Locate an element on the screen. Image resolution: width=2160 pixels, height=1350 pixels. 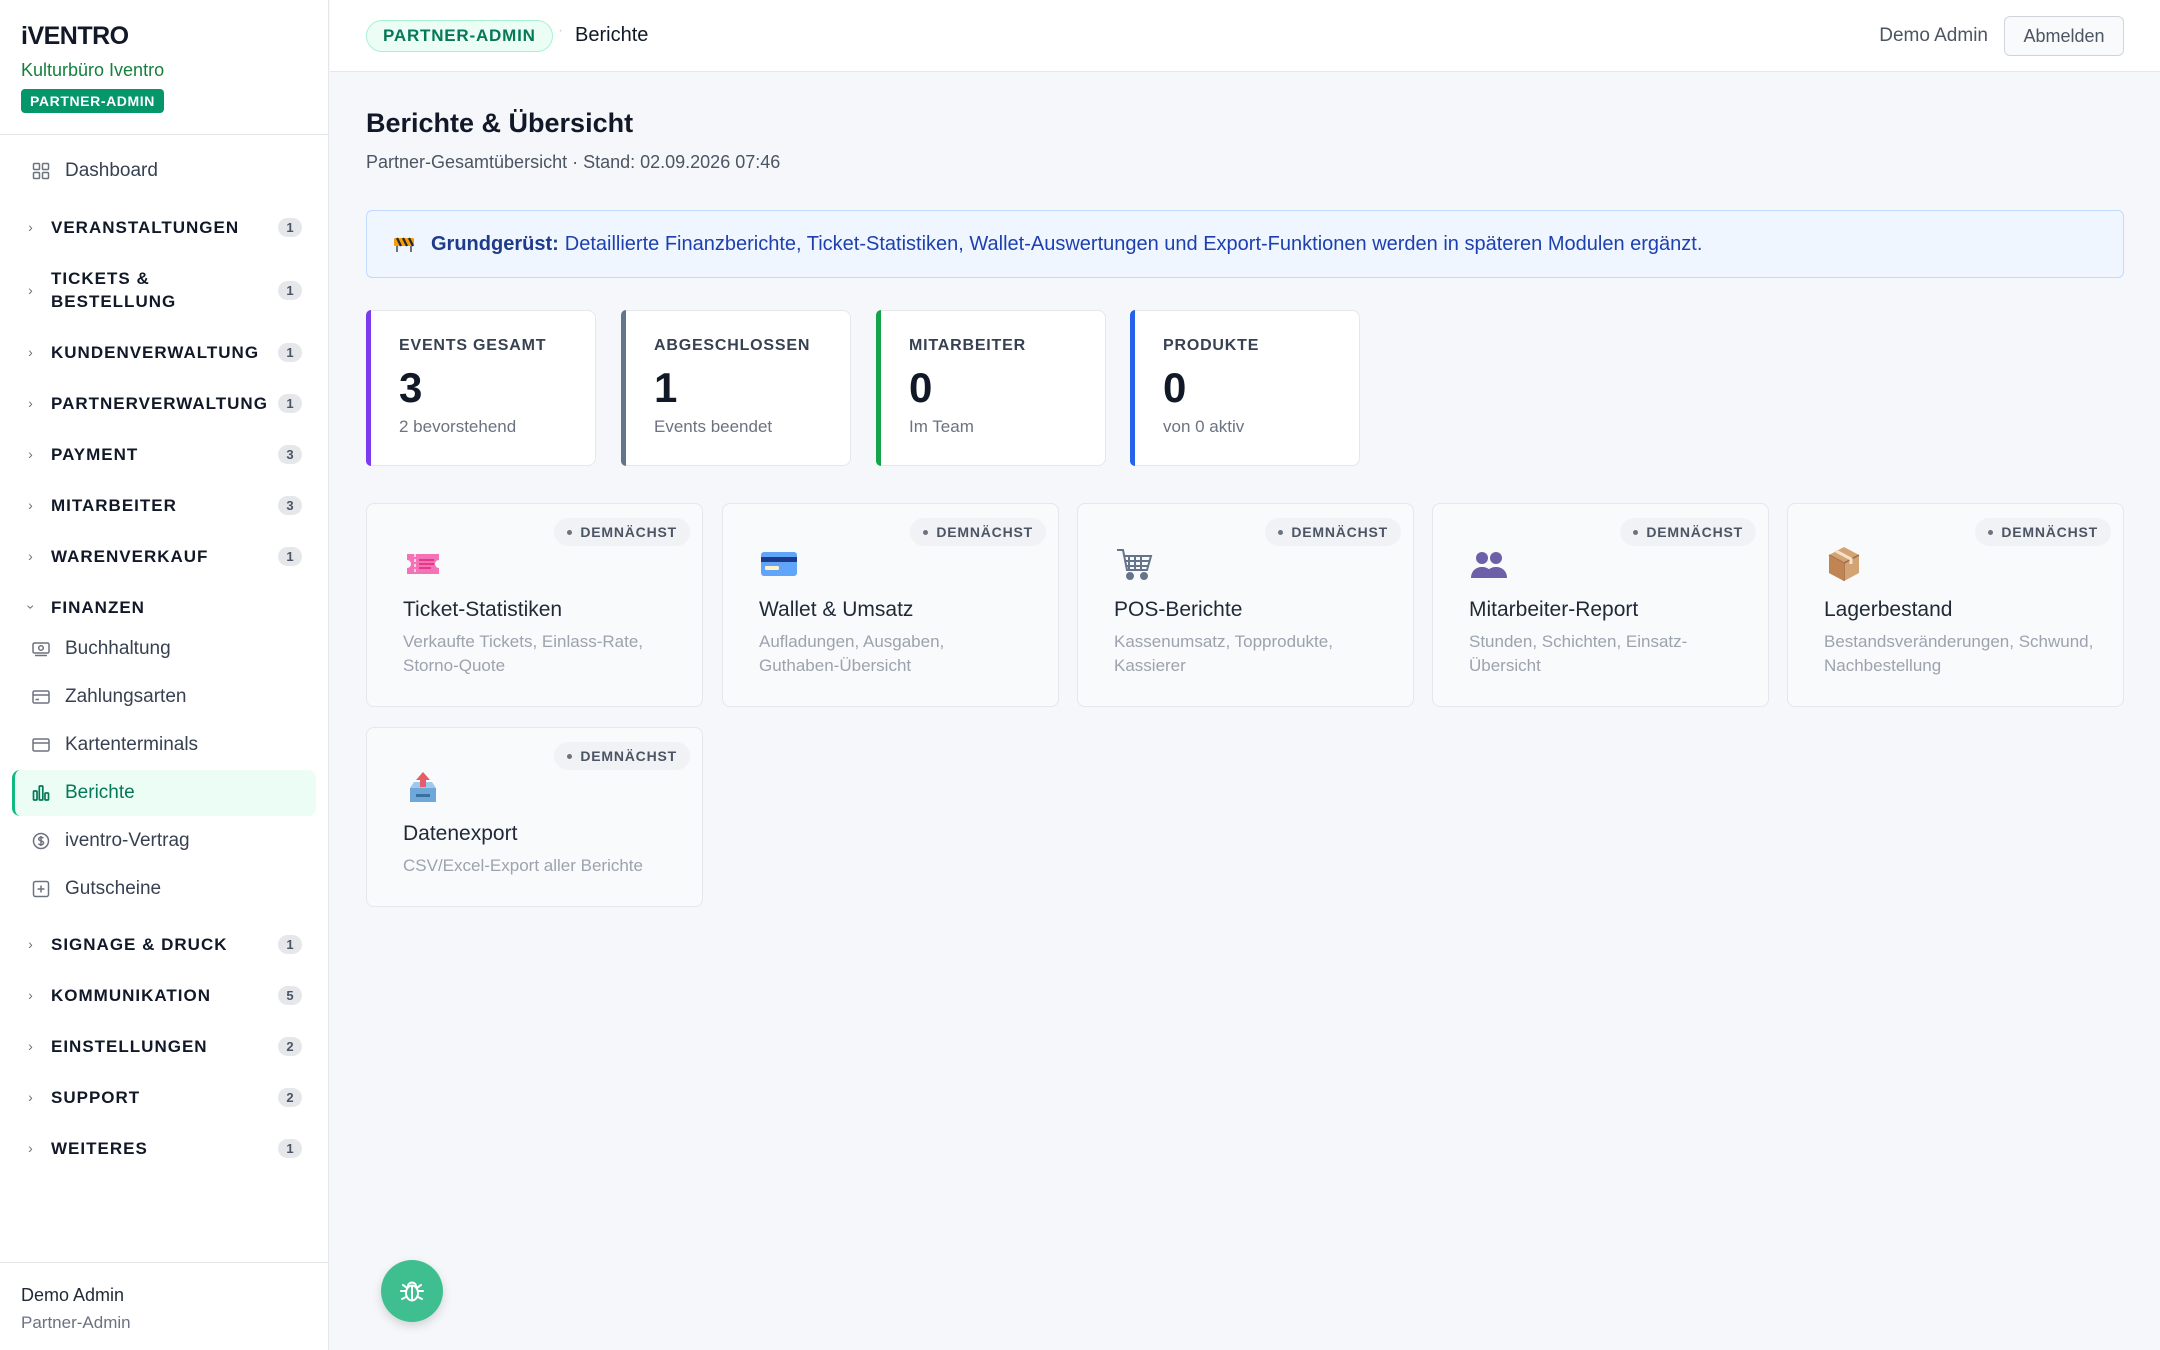
sidebar-section-signage-druck: › SIGNAGE & DRUCK 1 is located at coordinates (164, 944).